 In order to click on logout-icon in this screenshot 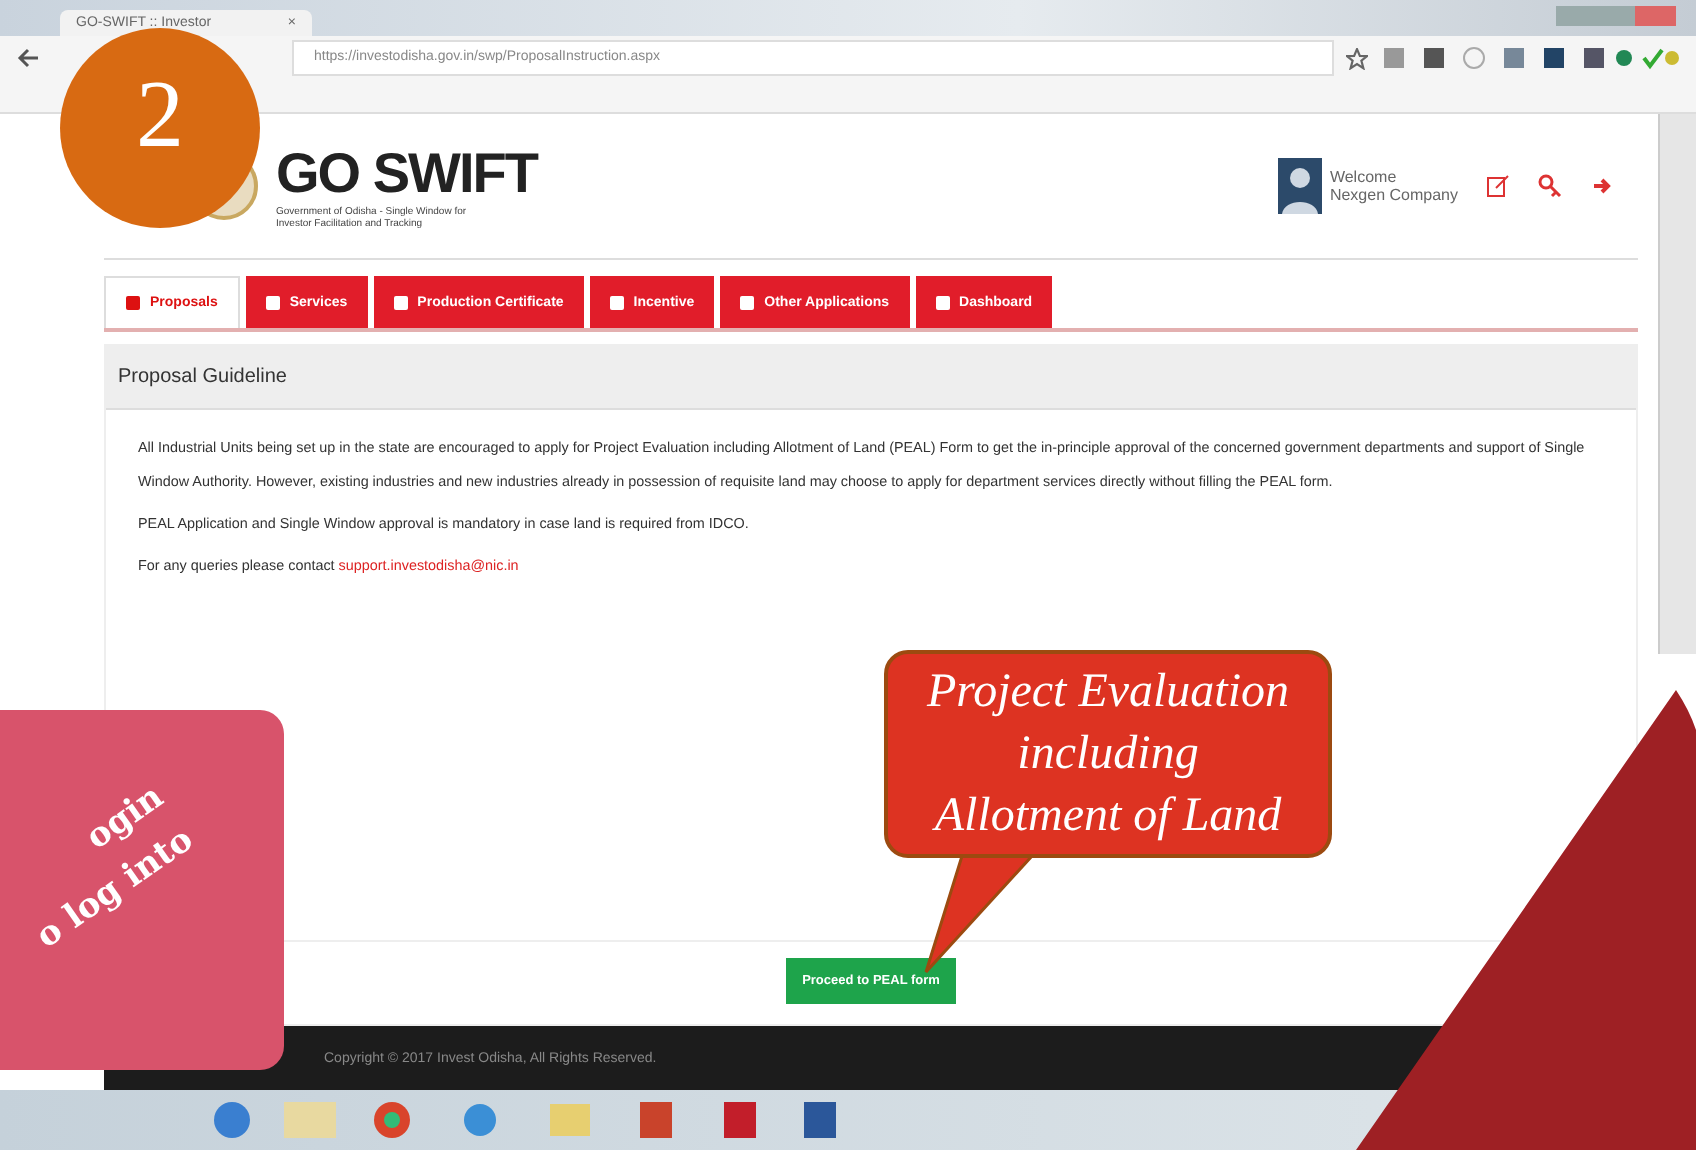, I will do `click(1602, 186)`.